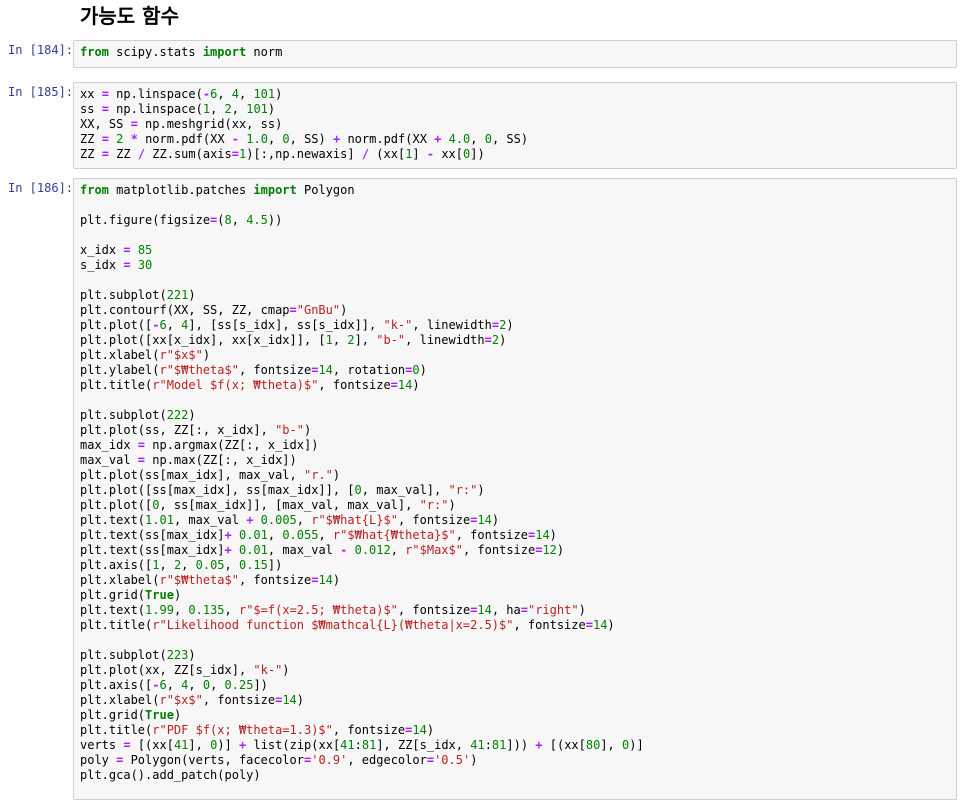 Image resolution: width=962 pixels, height=800 pixels. What do you see at coordinates (289, 430) in the screenshot?
I see `code-token: "b-"` at bounding box center [289, 430].